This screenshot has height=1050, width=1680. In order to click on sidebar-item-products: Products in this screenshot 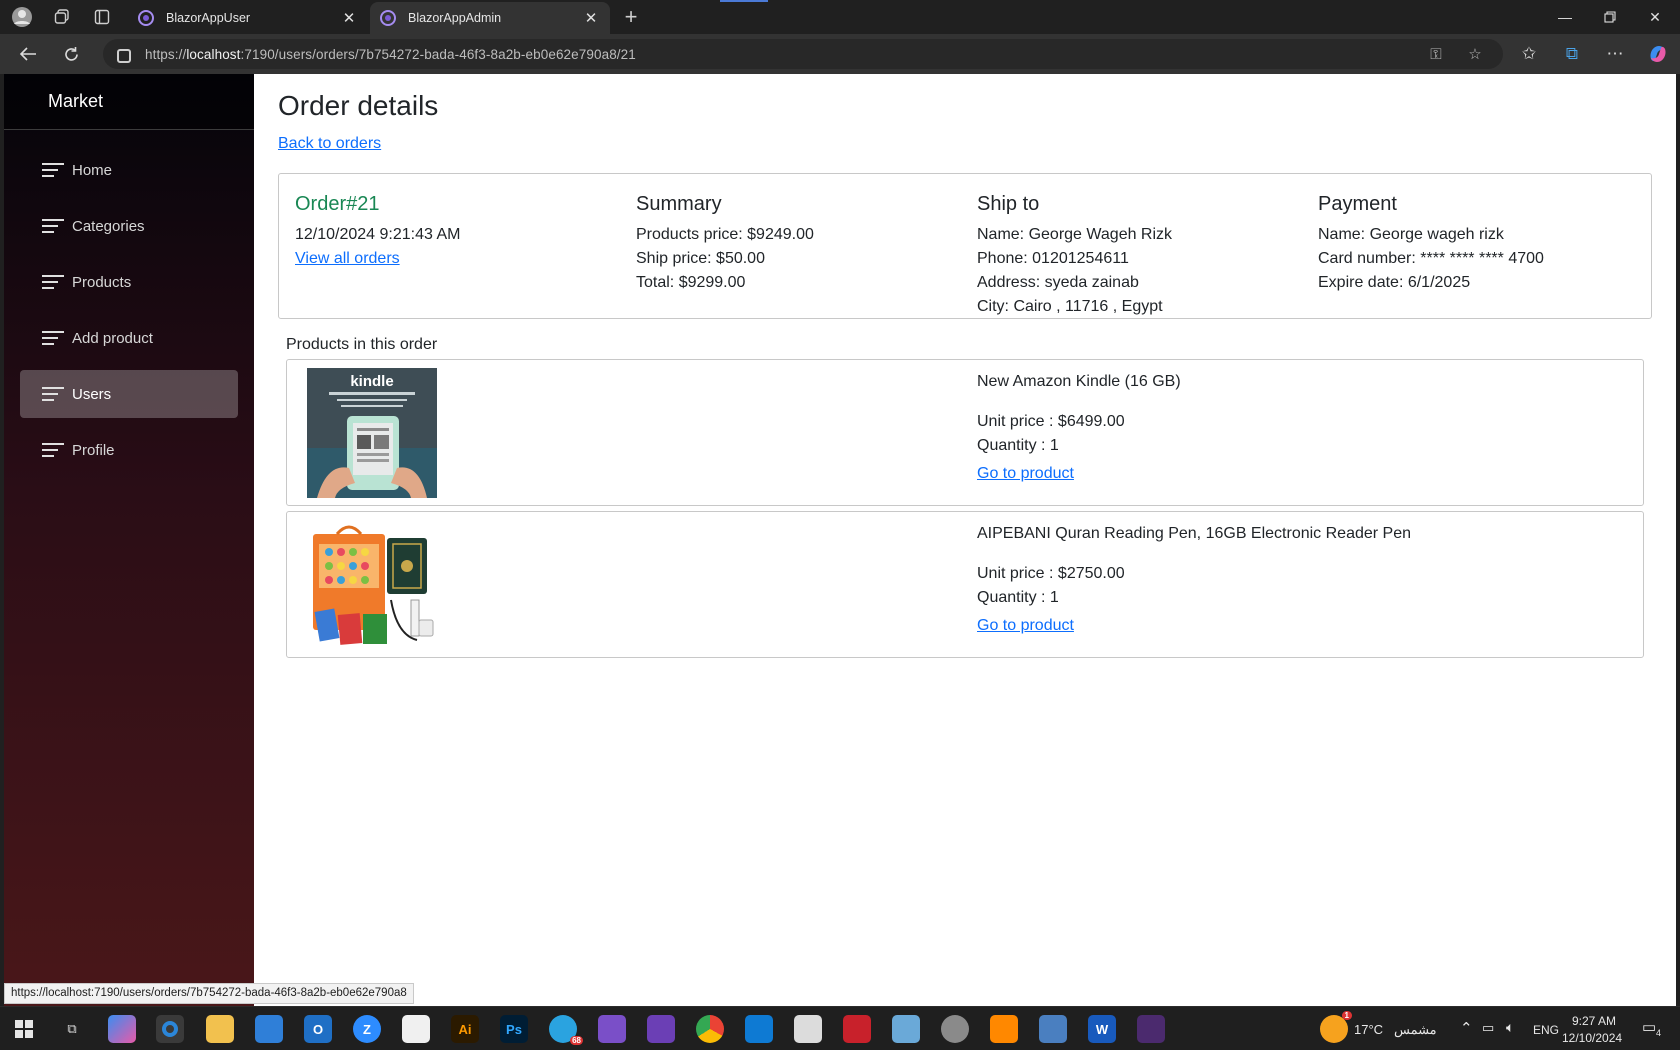, I will do `click(129, 282)`.